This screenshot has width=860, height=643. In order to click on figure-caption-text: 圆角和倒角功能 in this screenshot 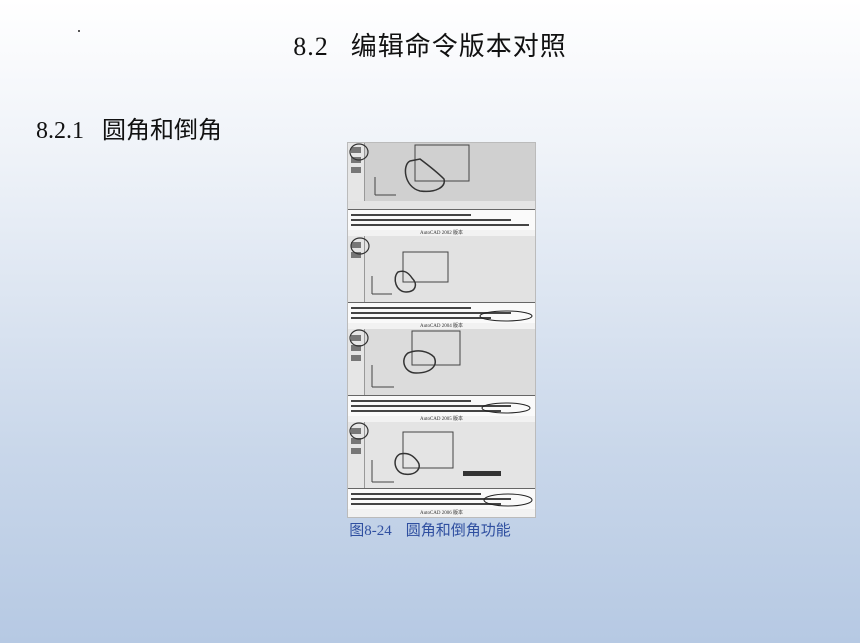, I will do `click(458, 530)`.